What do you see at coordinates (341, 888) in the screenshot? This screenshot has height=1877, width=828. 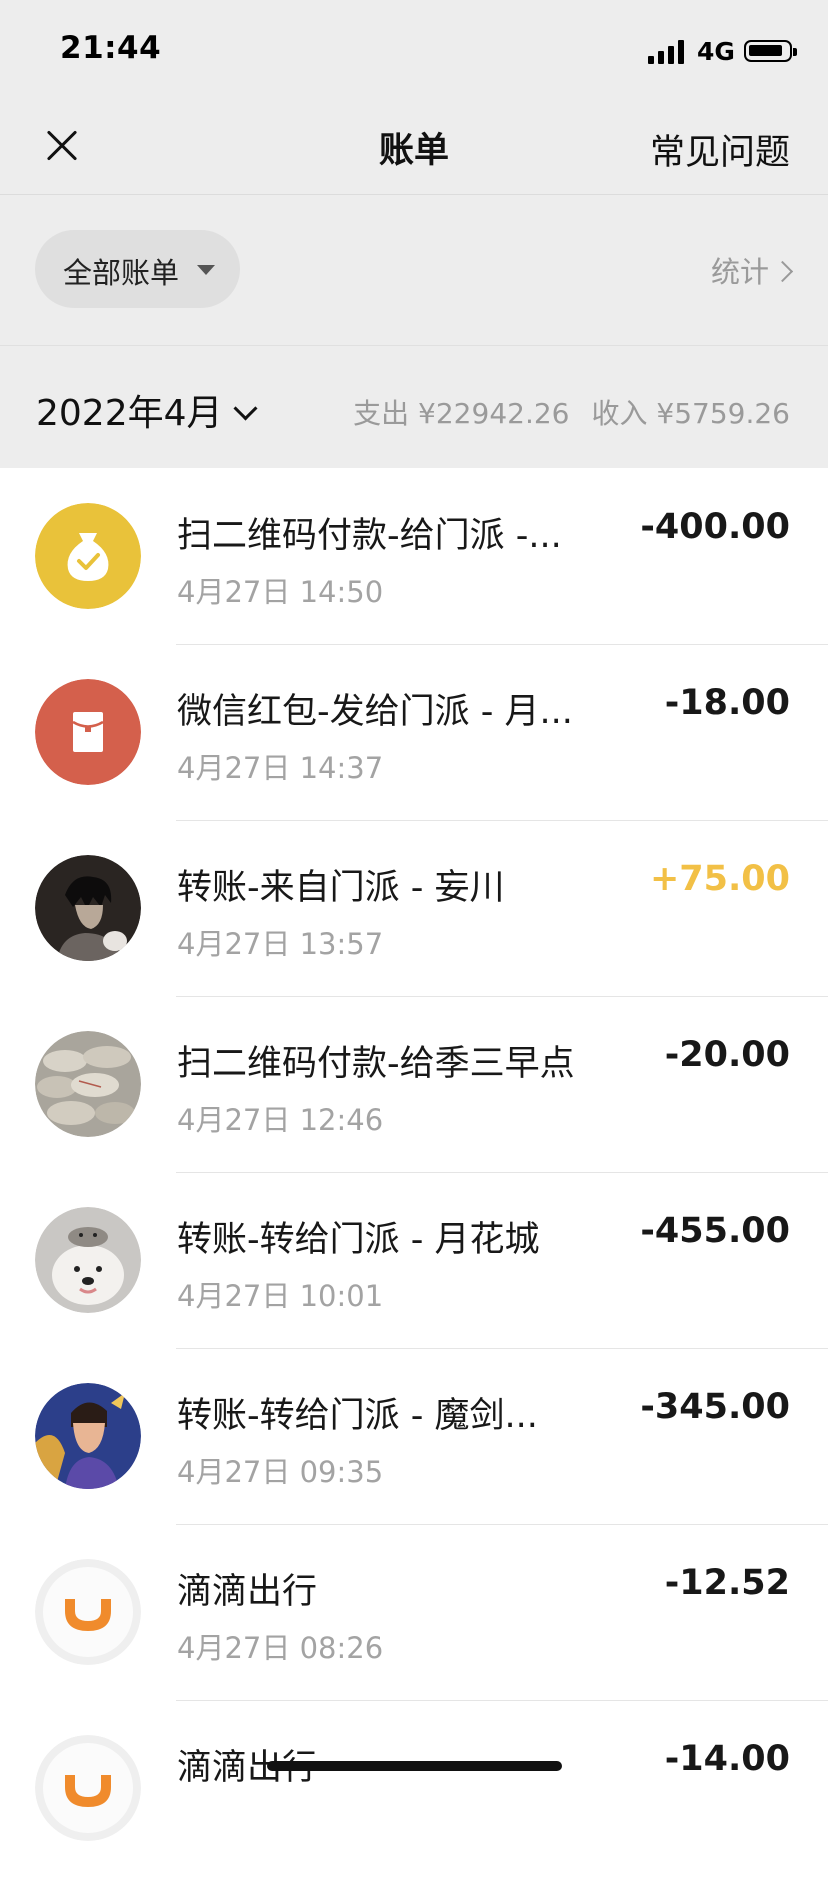 I see `transaction-title: 转账-来自门派 - 妄川` at bounding box center [341, 888].